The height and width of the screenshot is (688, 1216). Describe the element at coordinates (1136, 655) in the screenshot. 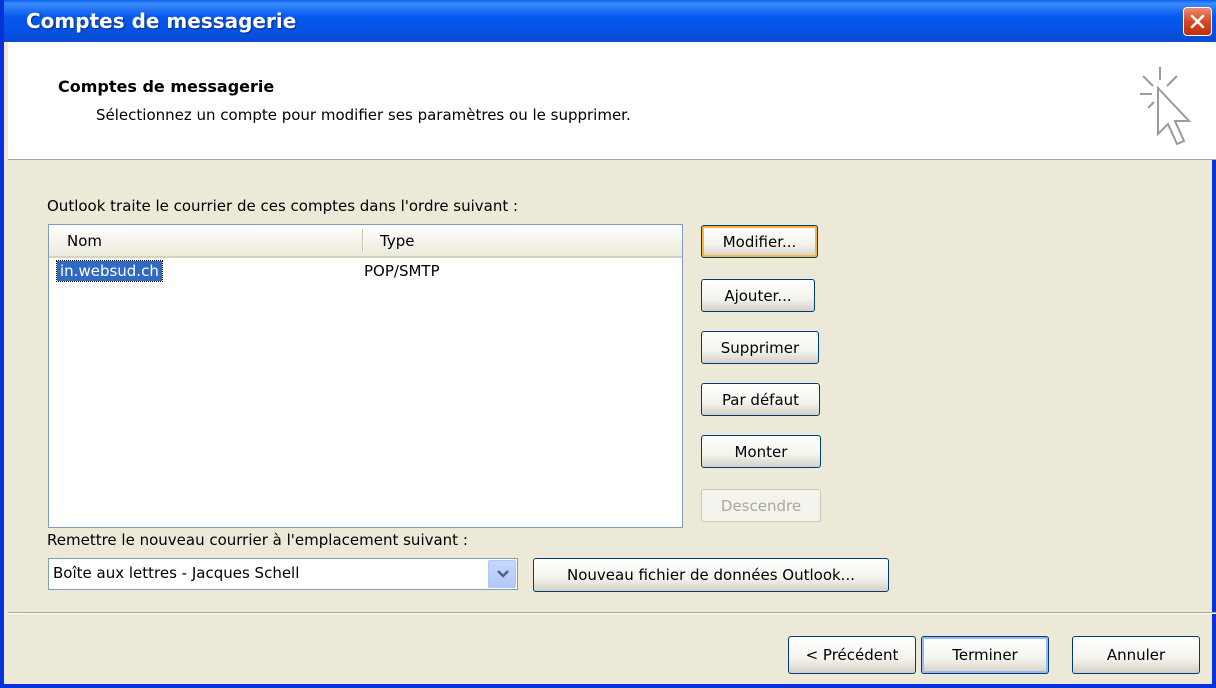

I see `cancel-button: Annuler` at that location.